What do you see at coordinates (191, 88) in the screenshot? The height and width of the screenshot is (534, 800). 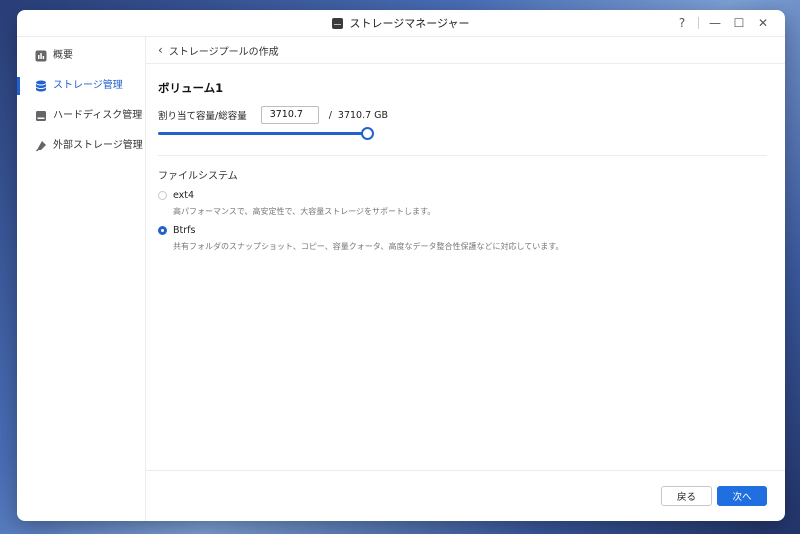 I see `volume-title: ボリューム1` at bounding box center [191, 88].